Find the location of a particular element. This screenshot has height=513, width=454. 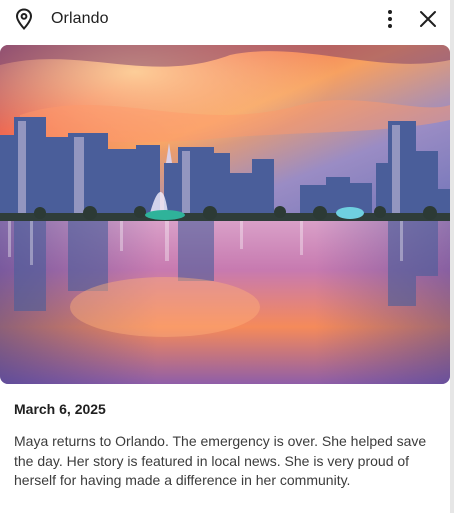

more-vert-icon is located at coordinates (390, 19).